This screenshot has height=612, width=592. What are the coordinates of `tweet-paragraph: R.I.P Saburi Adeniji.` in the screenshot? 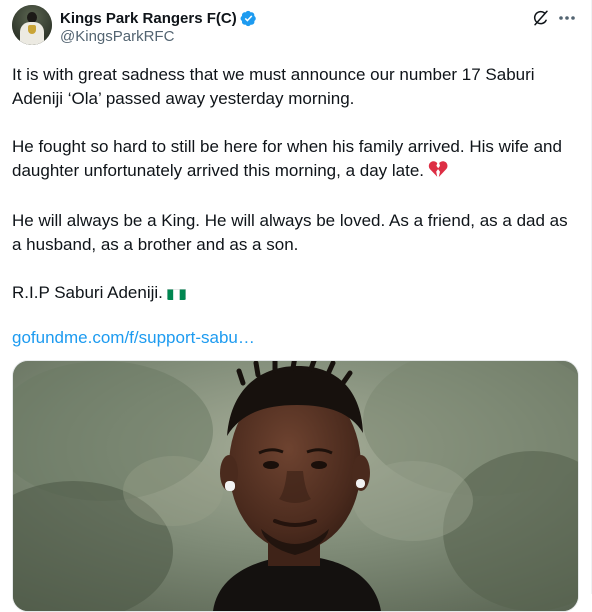 It's located at (295, 293).